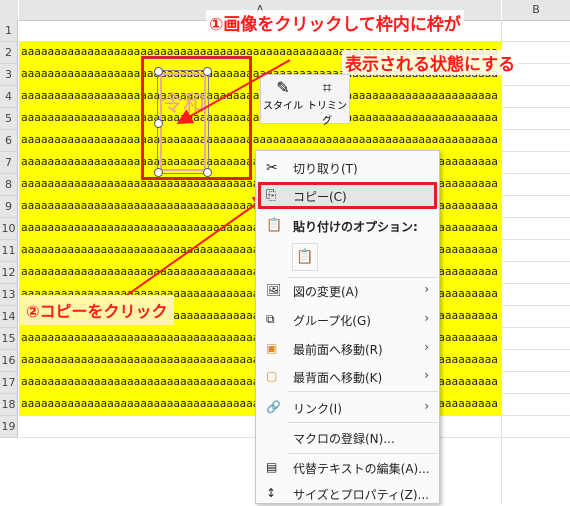  I want to click on group-icon: ⧉, so click(270, 319).